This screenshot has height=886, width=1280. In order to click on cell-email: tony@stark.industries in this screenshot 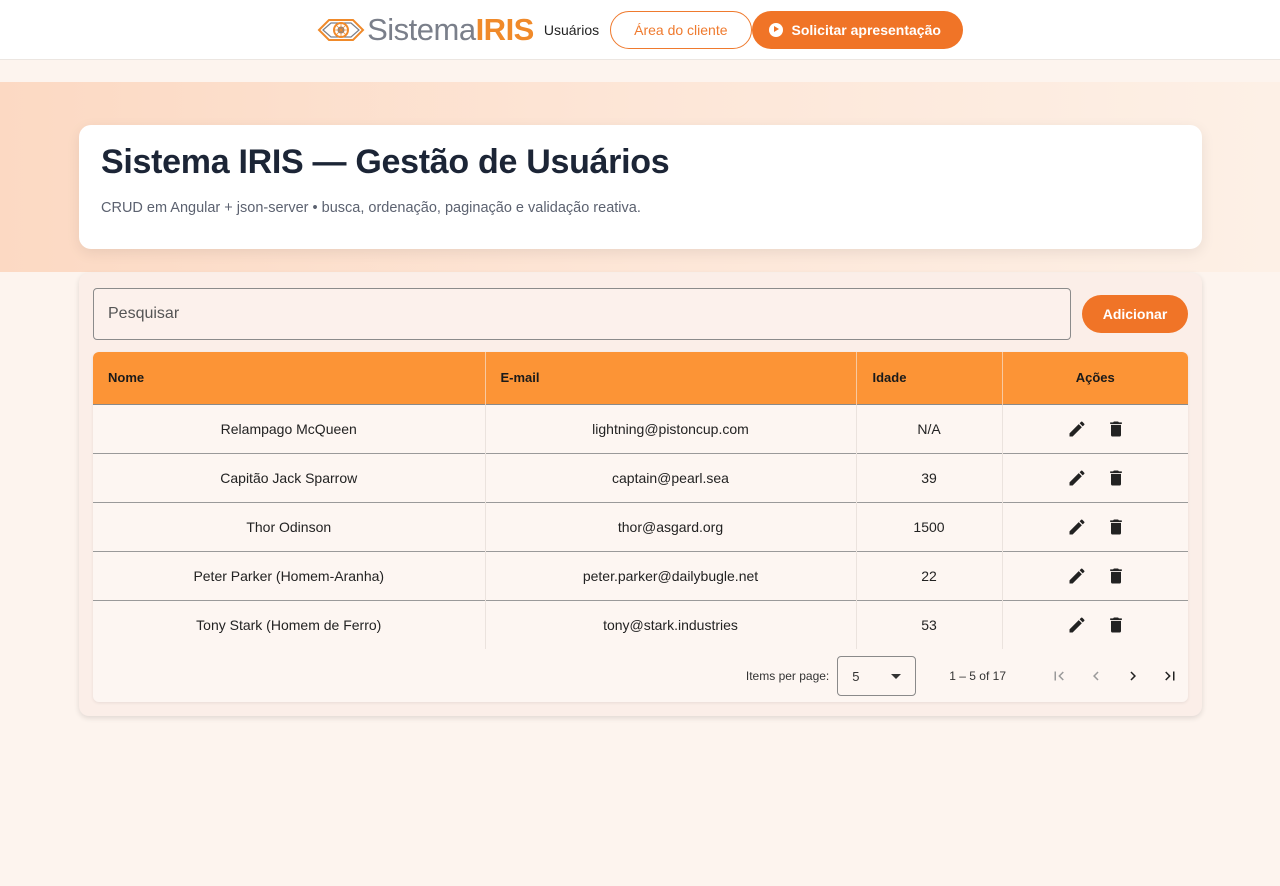, I will do `click(671, 624)`.